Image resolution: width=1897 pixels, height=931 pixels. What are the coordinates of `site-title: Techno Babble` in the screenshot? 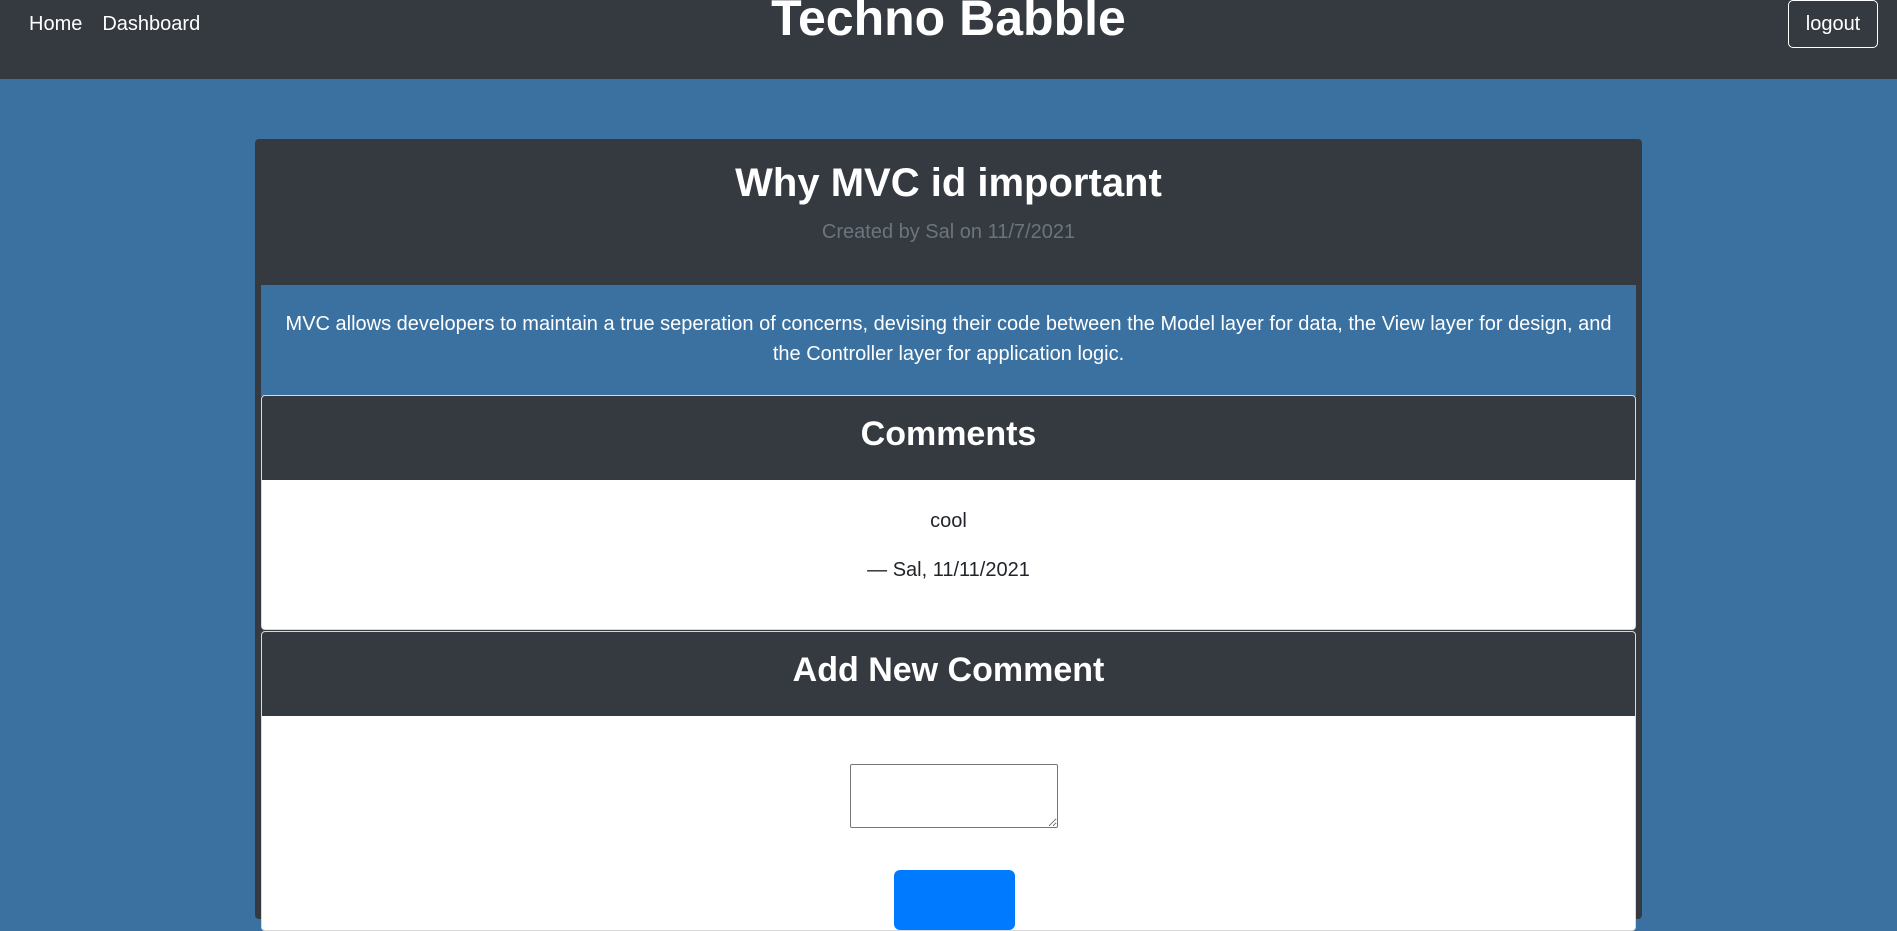 It's located at (948, 23).